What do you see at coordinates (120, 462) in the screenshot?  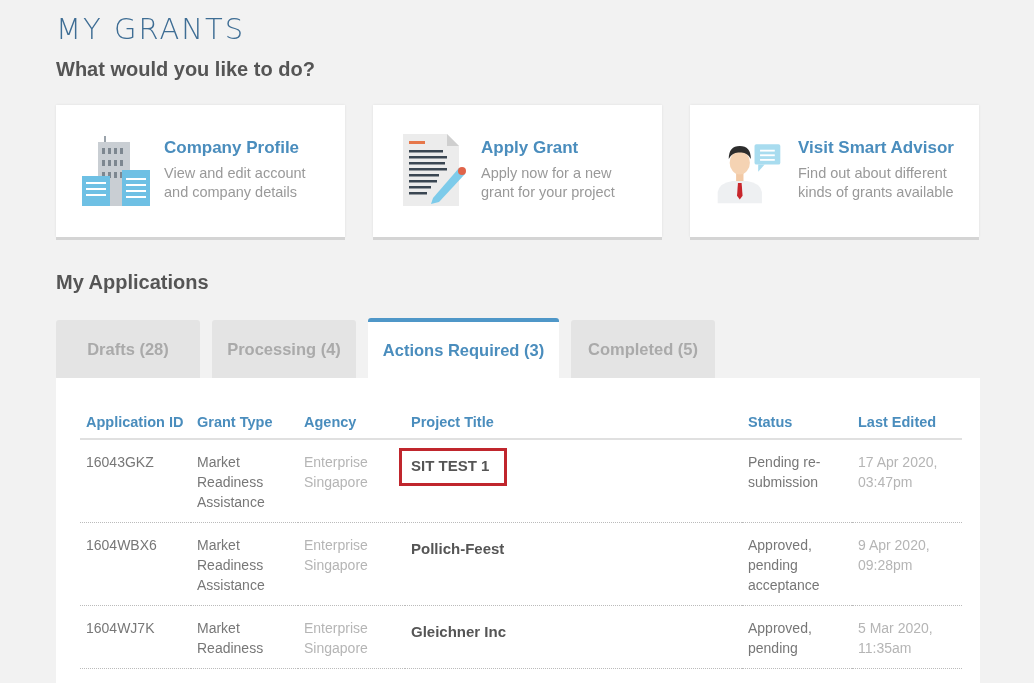 I see `application-id-cell: 16043GKZ` at bounding box center [120, 462].